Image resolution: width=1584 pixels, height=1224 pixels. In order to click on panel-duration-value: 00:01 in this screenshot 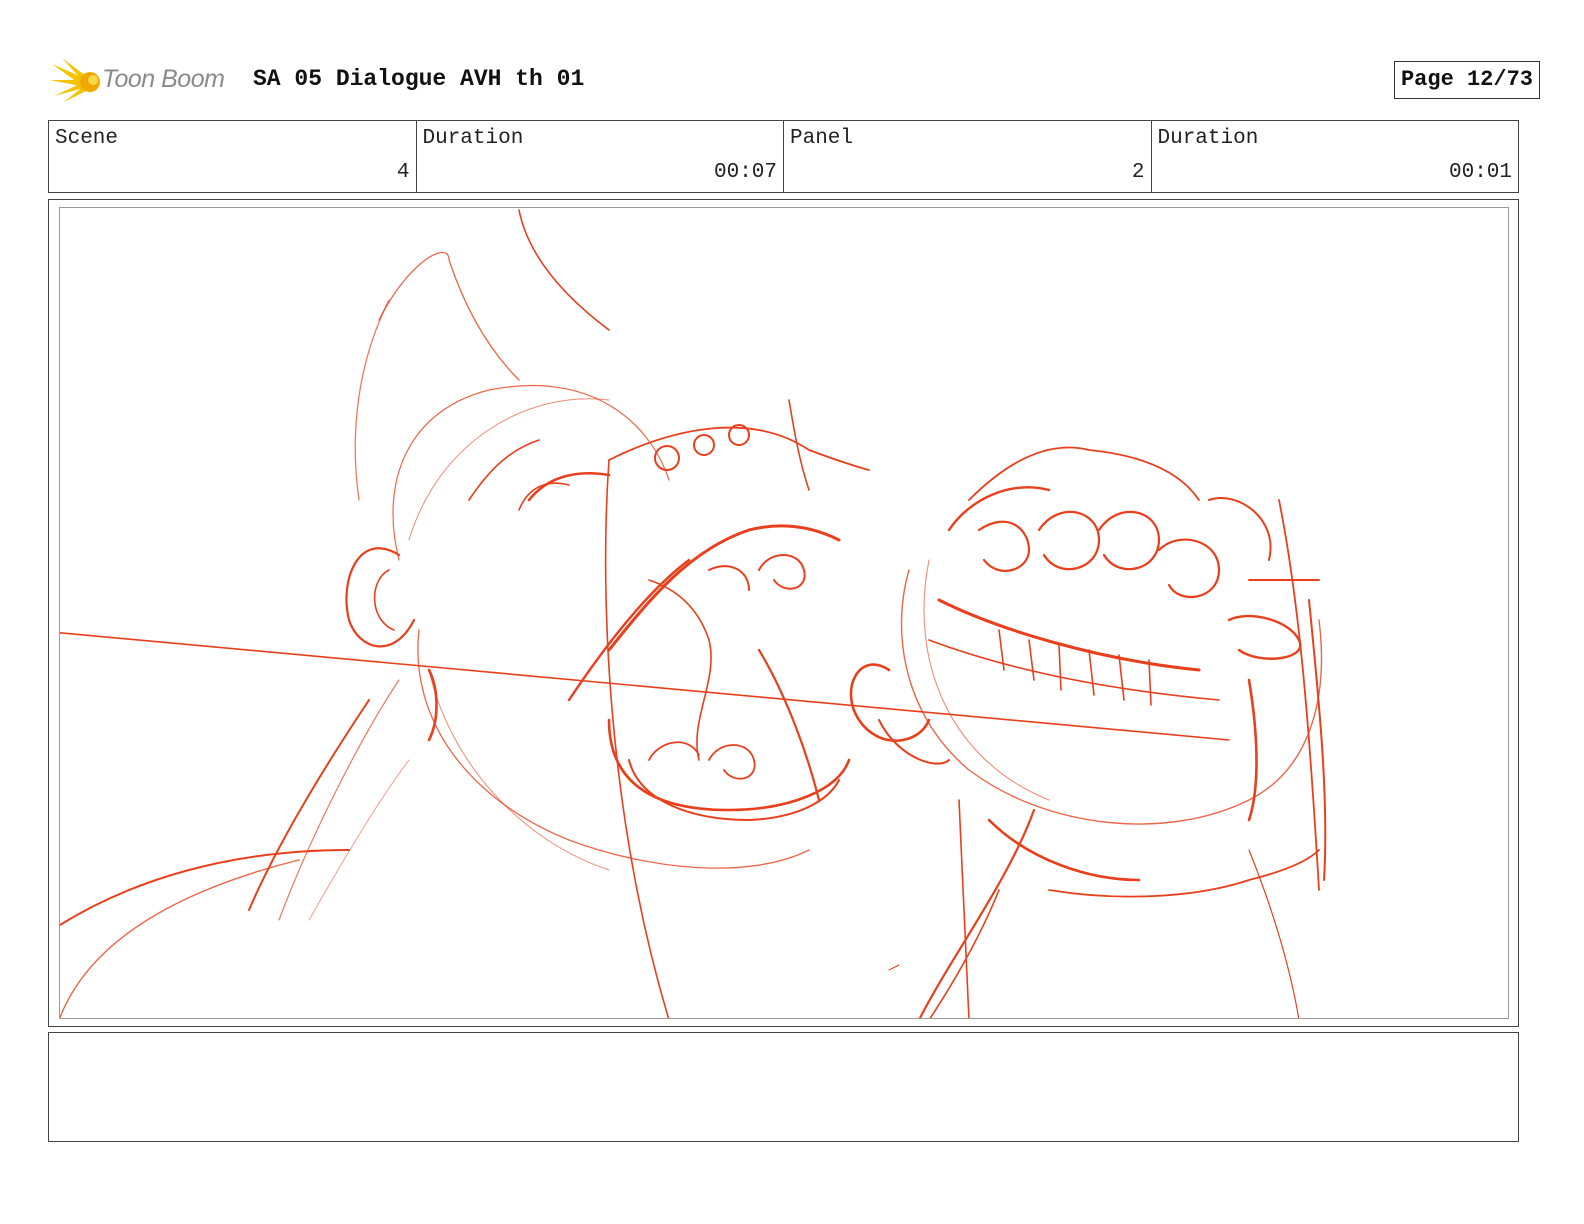, I will do `click(1480, 172)`.